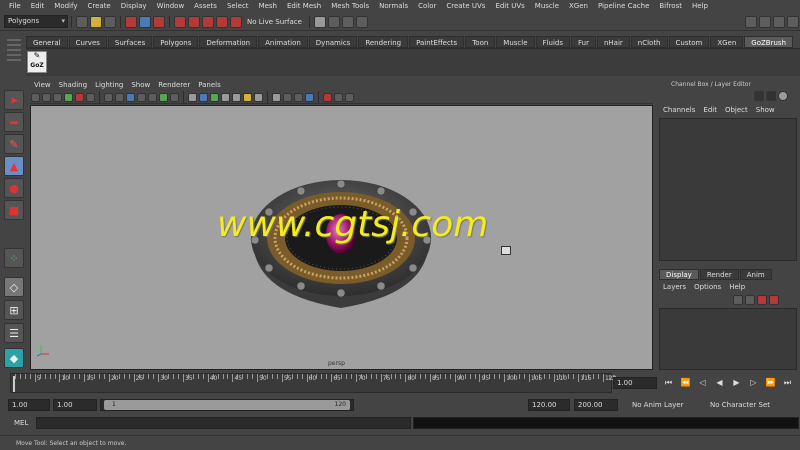 The width and height of the screenshot is (800, 450). What do you see at coordinates (134, 6) in the screenshot?
I see `menu-display: Display` at bounding box center [134, 6].